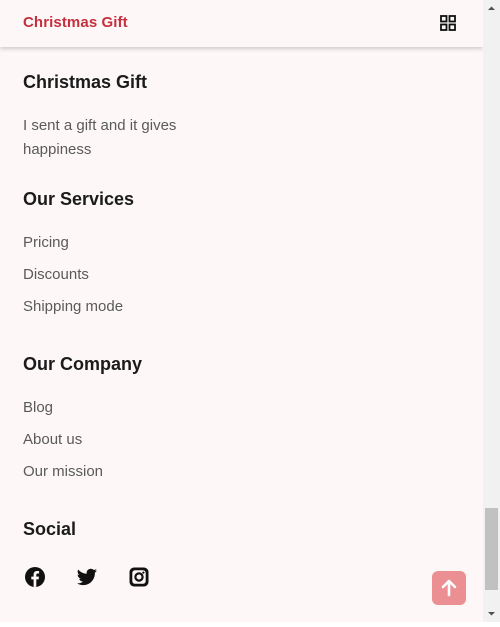 This screenshot has width=500, height=627. Describe the element at coordinates (35, 577) in the screenshot. I see `facebook-icon` at that location.